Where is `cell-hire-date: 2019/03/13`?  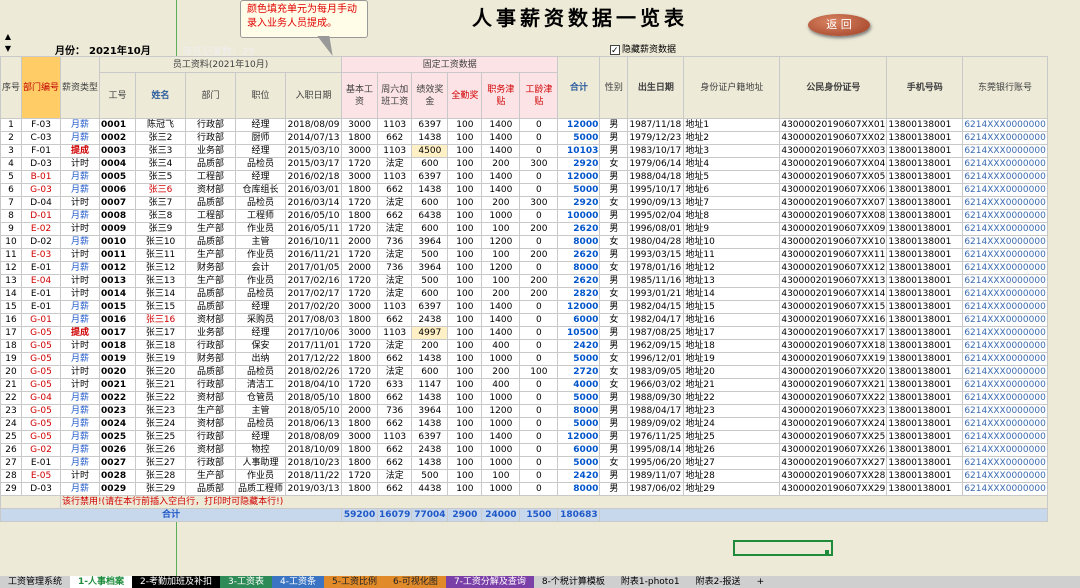 cell-hire-date: 2019/03/13 is located at coordinates (314, 489).